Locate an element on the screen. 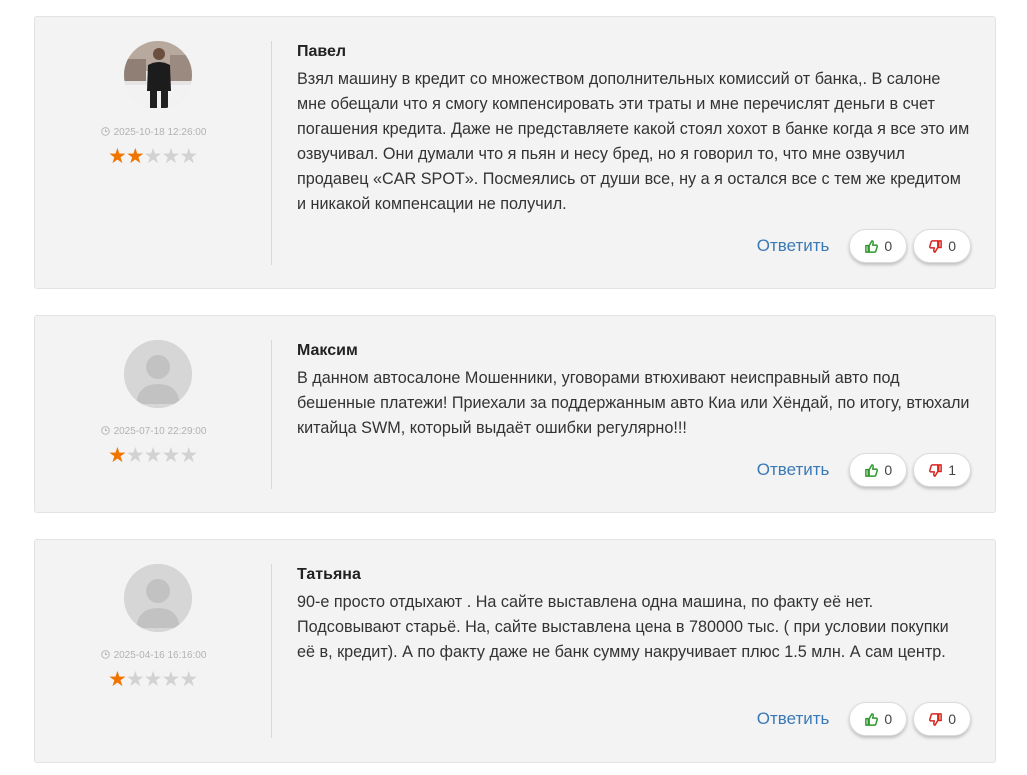  dislike-button: 1 is located at coordinates (942, 470).